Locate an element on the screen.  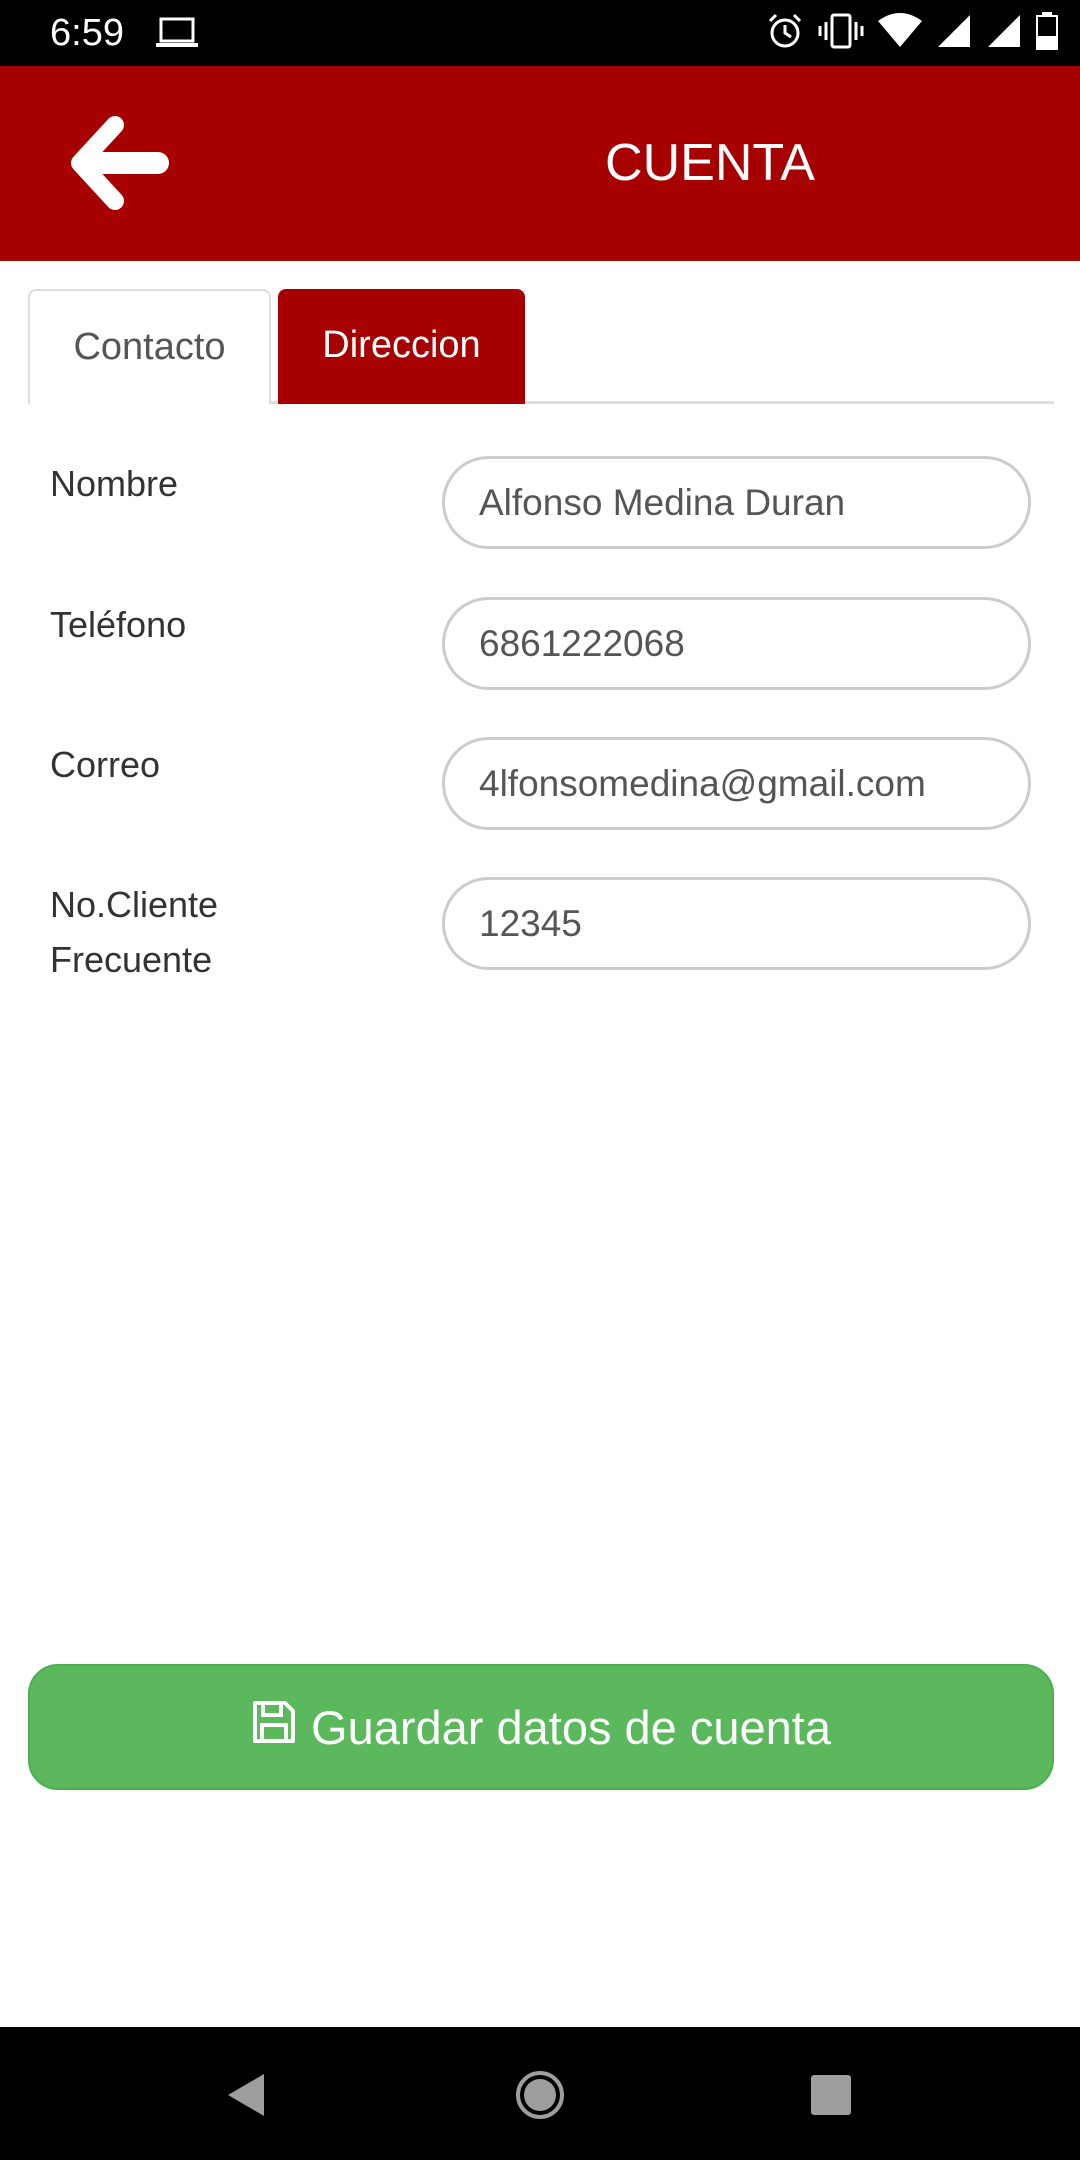
status-icons is located at coordinates (912, 33).